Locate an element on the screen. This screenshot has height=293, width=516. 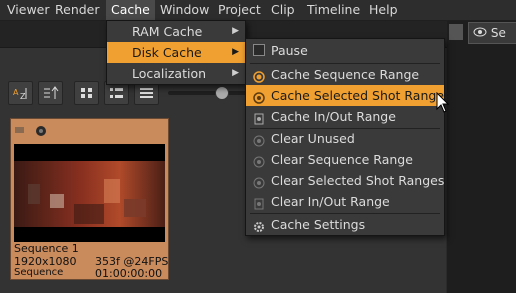
menu-item-label: Cache In/Out Range is located at coordinates (333, 116).